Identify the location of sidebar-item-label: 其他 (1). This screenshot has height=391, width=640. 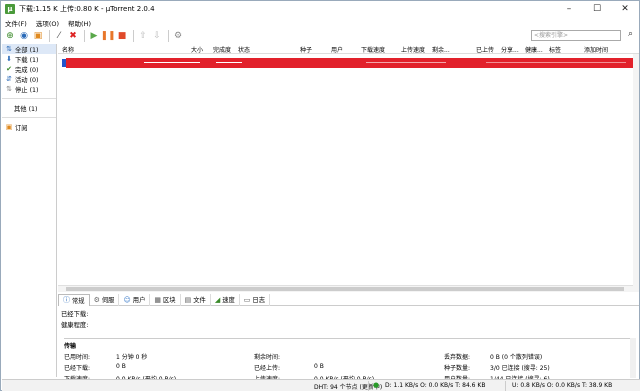
(26, 109).